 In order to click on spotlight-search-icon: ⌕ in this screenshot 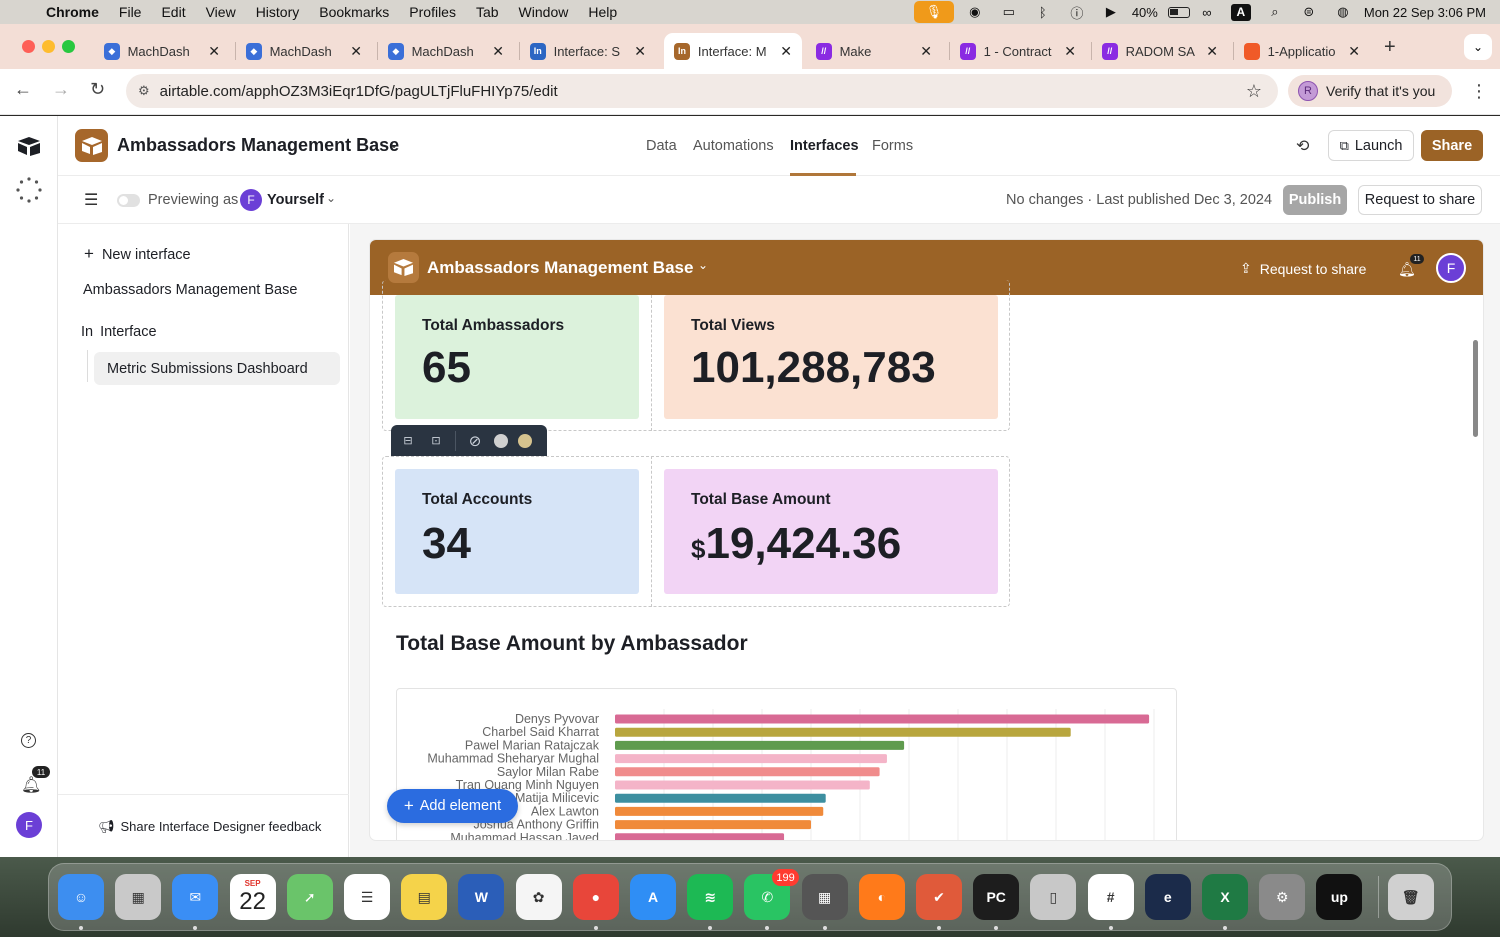, I will do `click(1275, 12)`.